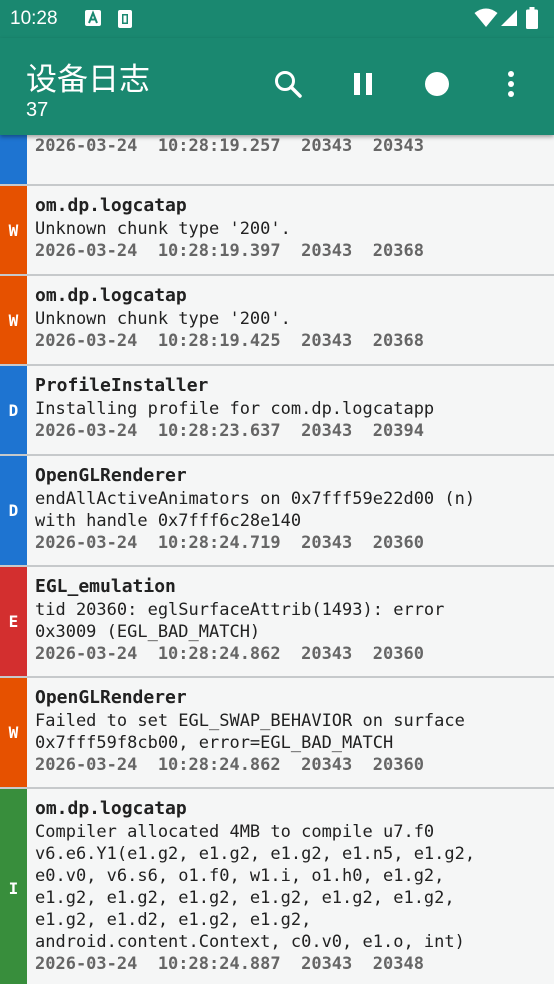 This screenshot has width=554, height=984. I want to click on log-meta: 2026-03-24 10:28:24.719 20343 20360, so click(229, 543).